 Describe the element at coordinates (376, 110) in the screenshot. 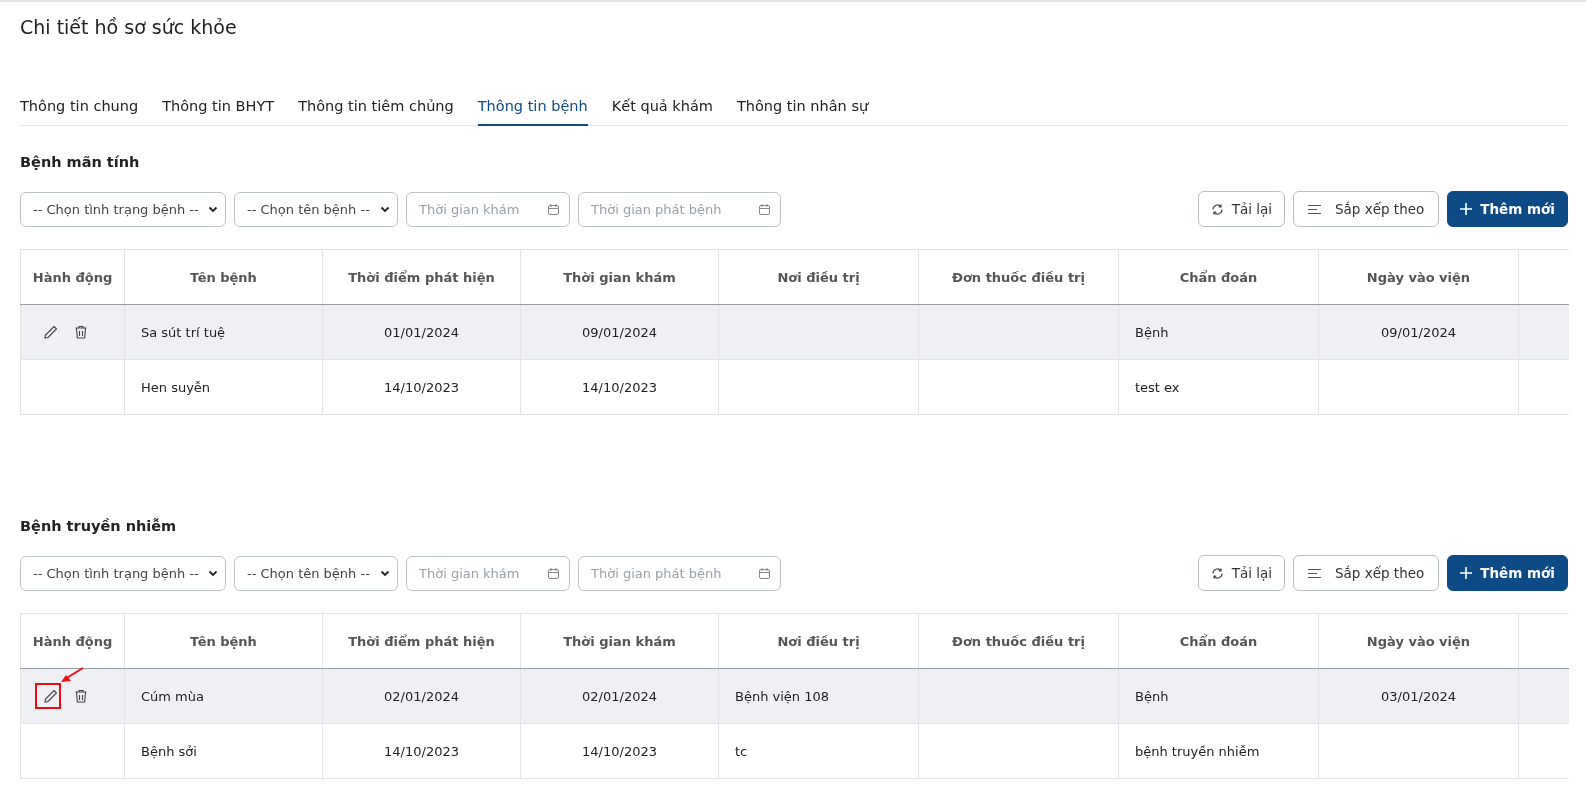

I see `tab: Thông tin tiêm chủng` at that location.